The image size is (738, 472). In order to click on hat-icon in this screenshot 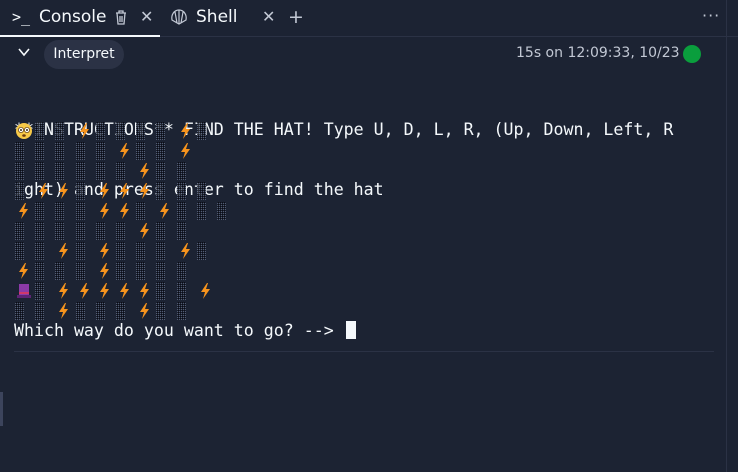, I will do `click(24, 291)`.